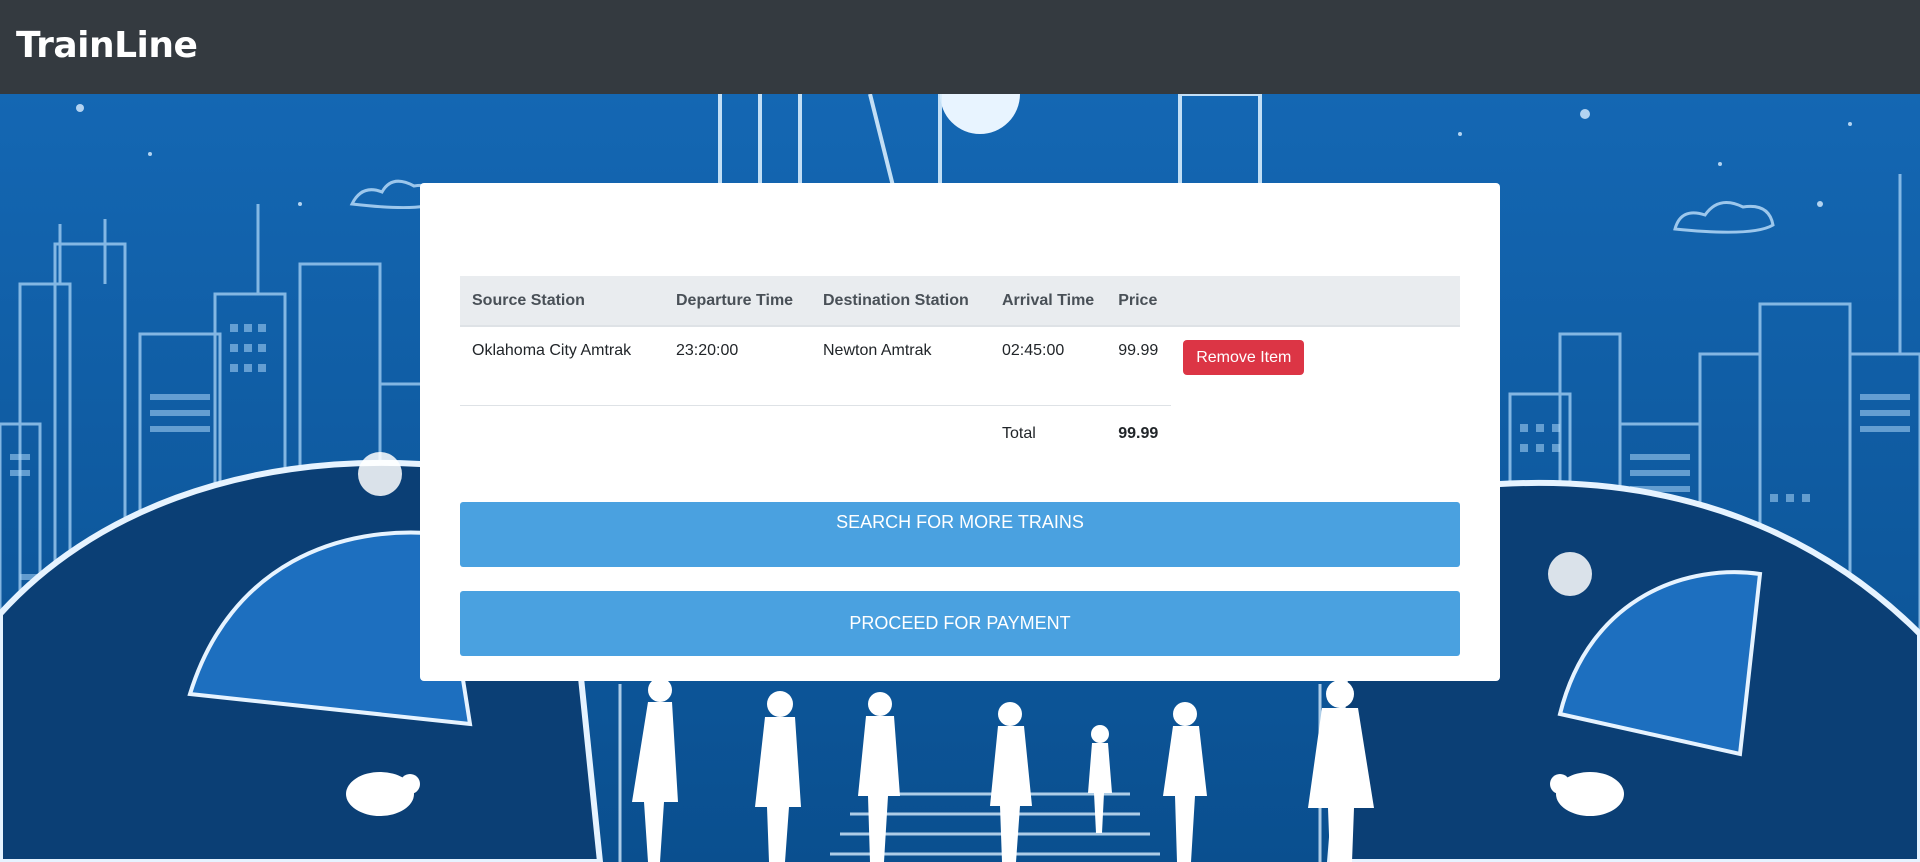 The image size is (1920, 862). I want to click on column-header-actions, so click(1315, 301).